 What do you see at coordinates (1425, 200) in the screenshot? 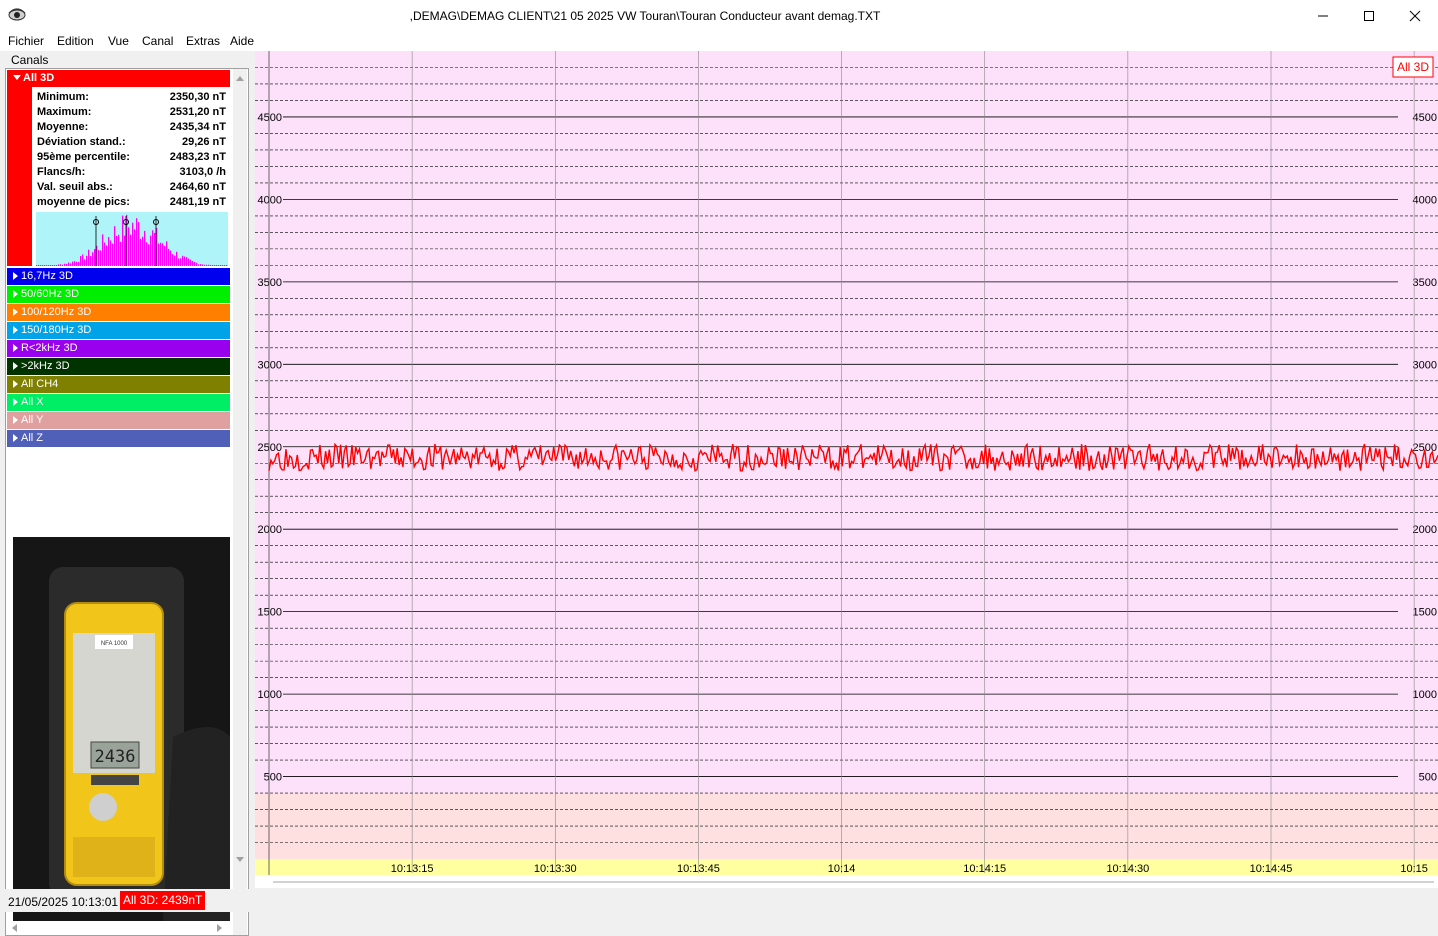
I see `y-tick-label-right: 4000` at bounding box center [1425, 200].